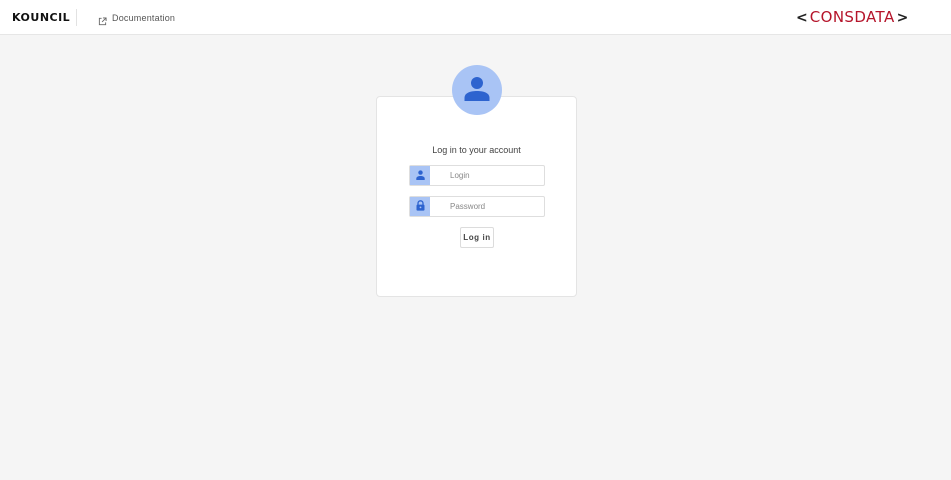 This screenshot has height=480, width=951. Describe the element at coordinates (902, 17) in the screenshot. I see `logo-right-chevron: >` at that location.